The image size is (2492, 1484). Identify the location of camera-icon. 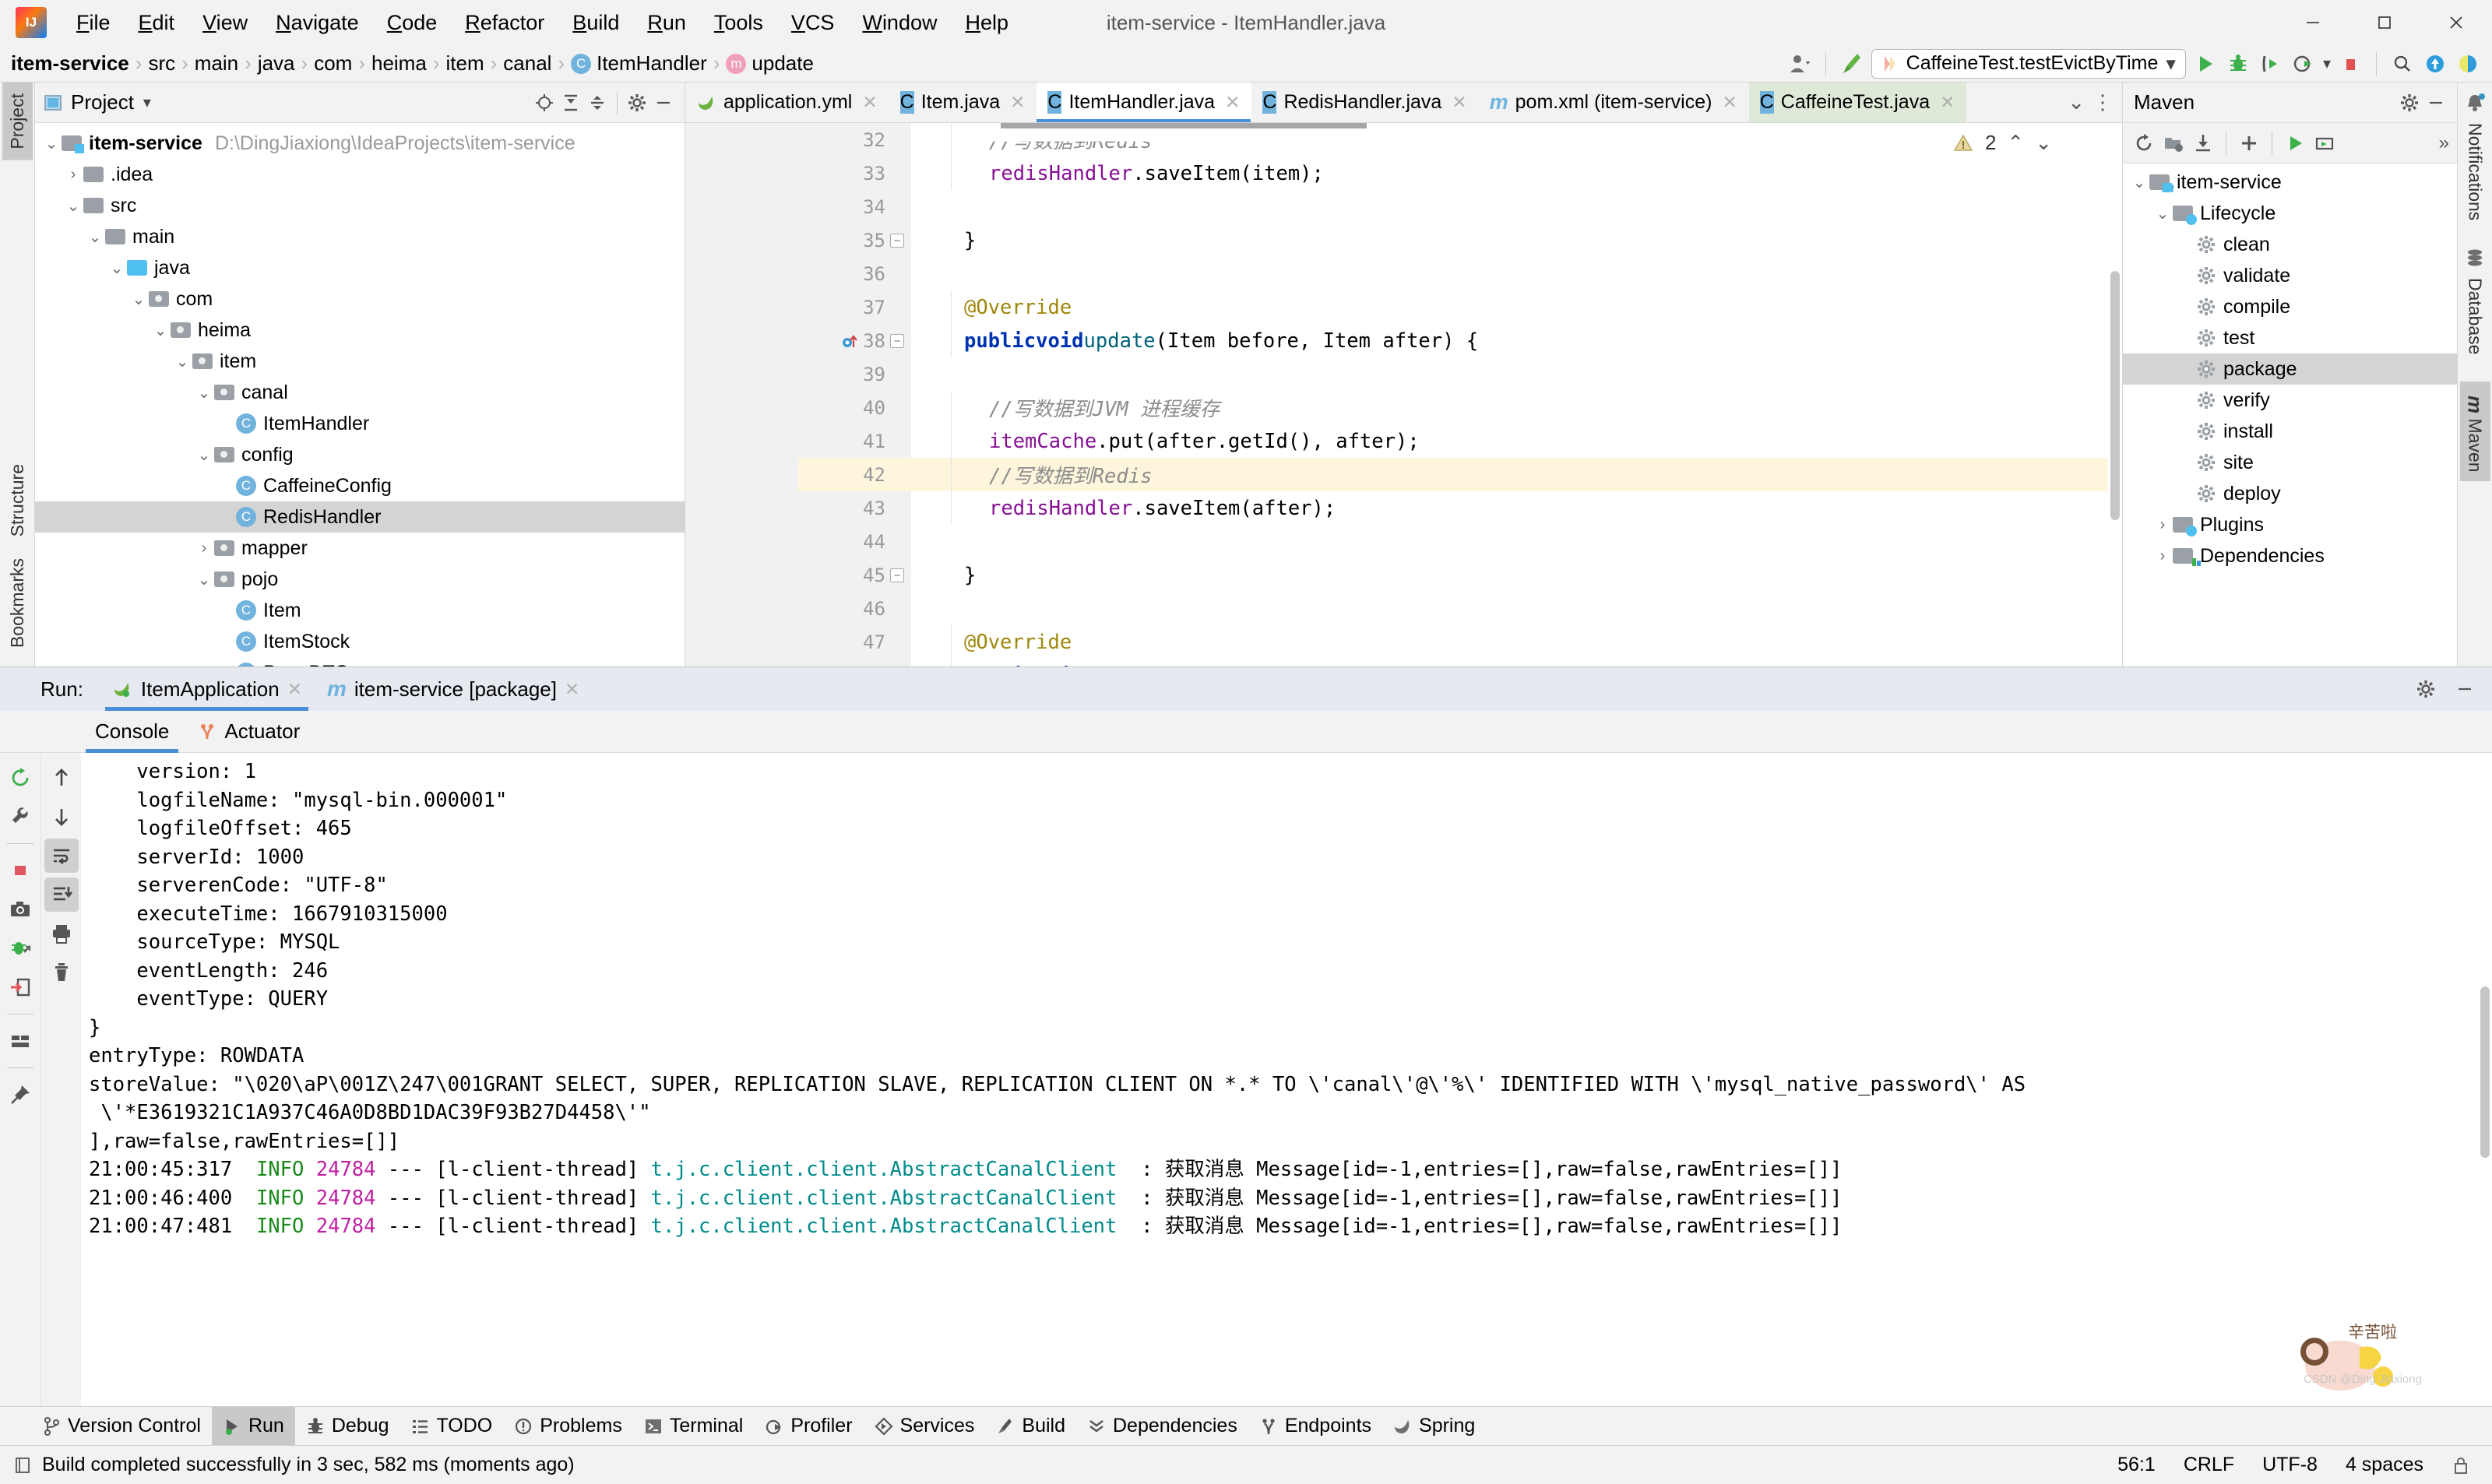
(20, 910).